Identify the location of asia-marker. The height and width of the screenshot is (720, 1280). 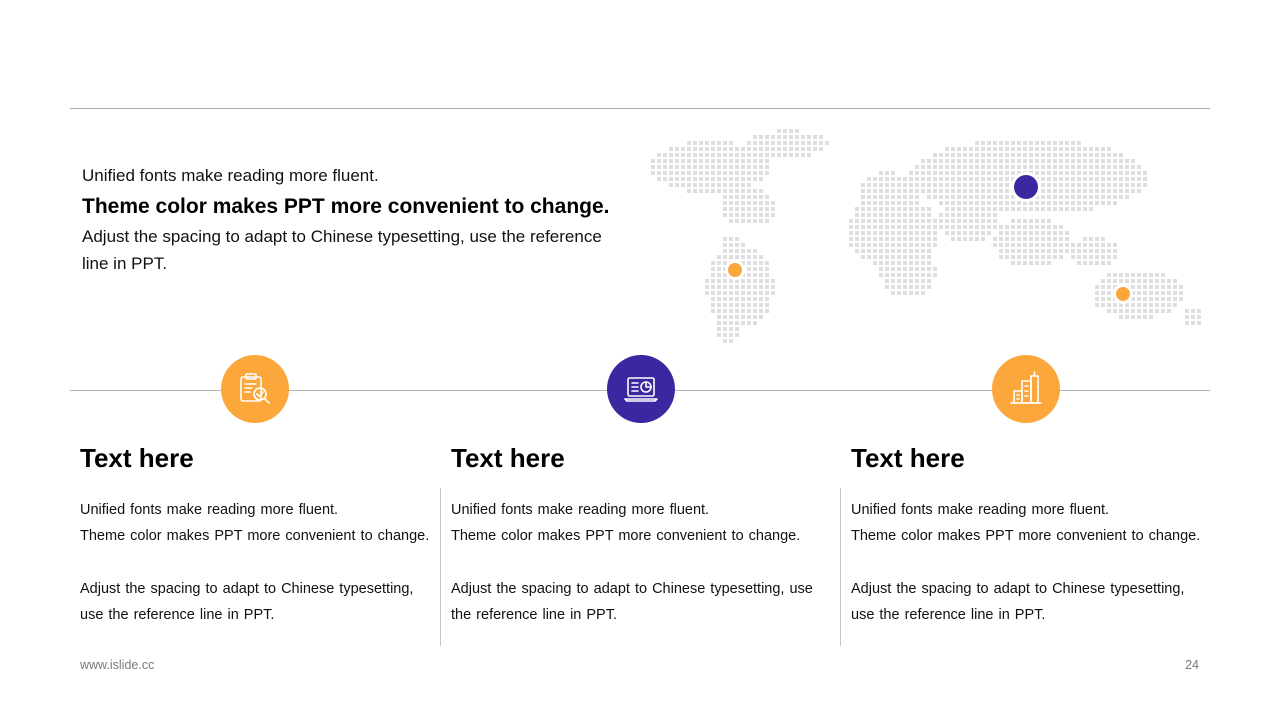
(1026, 187).